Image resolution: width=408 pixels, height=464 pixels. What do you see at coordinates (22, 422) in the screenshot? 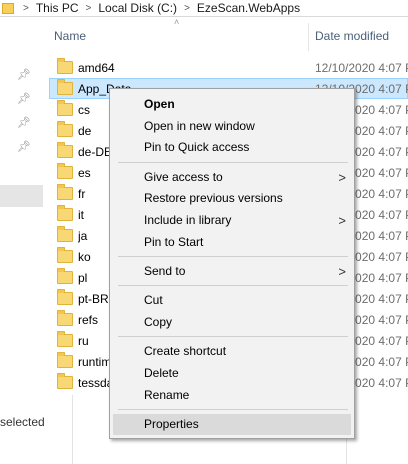
I see `status-selected-text: selected` at bounding box center [22, 422].